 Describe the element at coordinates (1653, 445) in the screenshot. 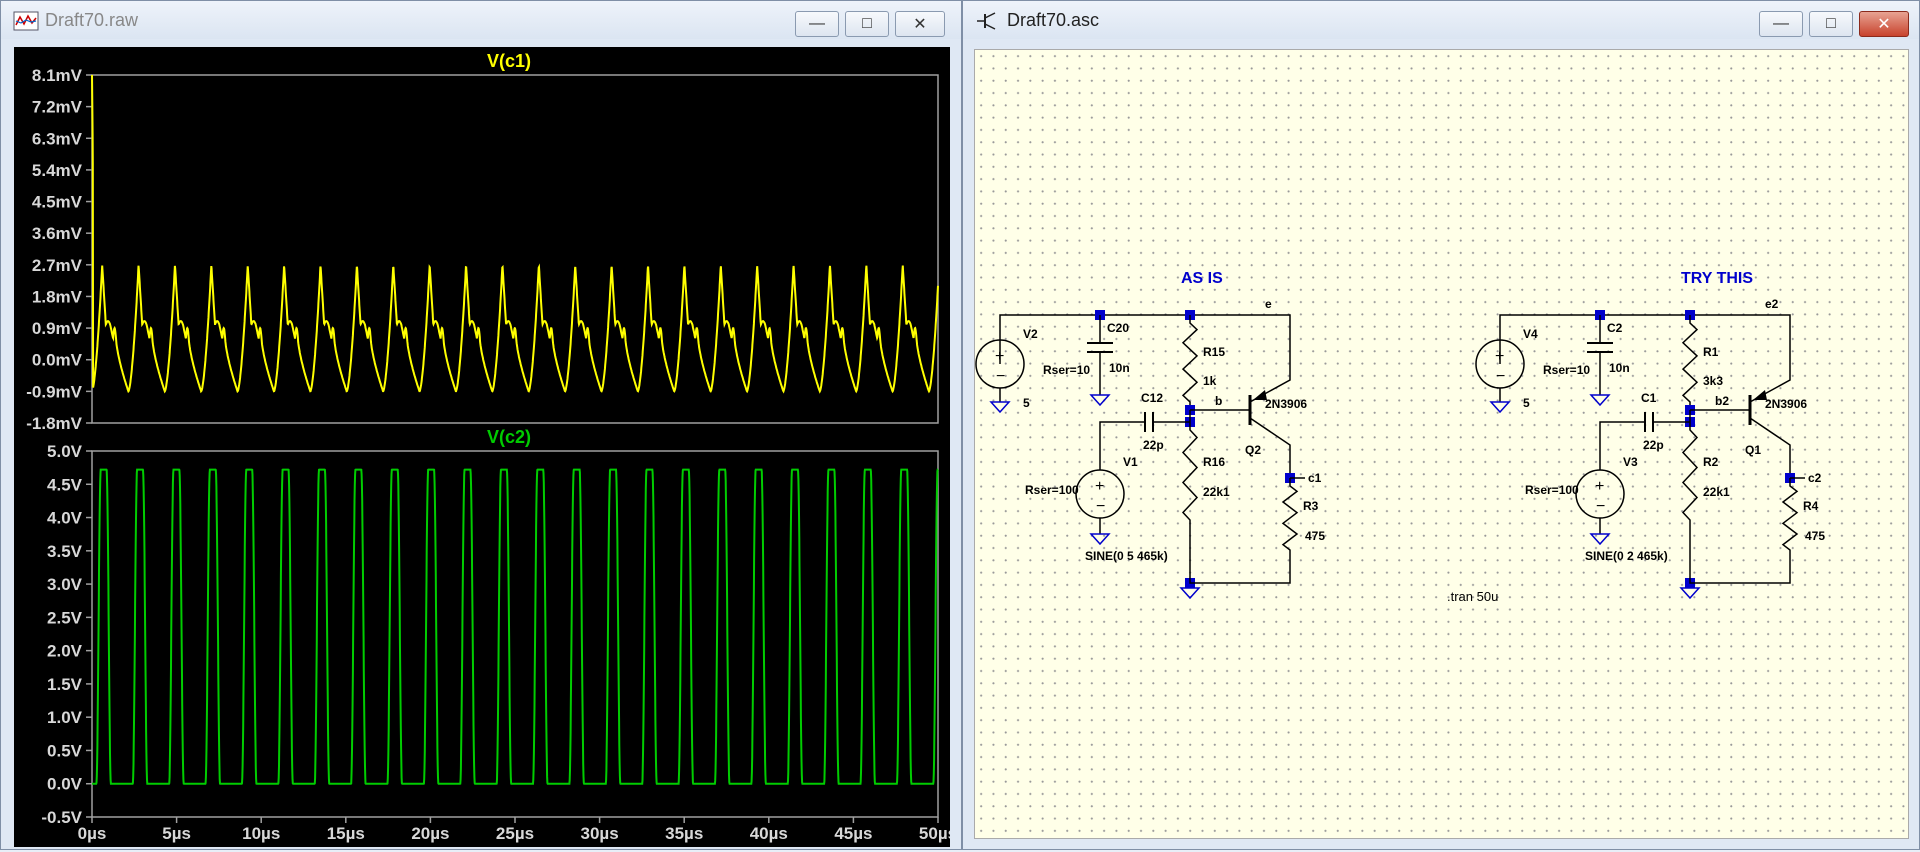

I see `coupling-cap-value: 22p` at that location.